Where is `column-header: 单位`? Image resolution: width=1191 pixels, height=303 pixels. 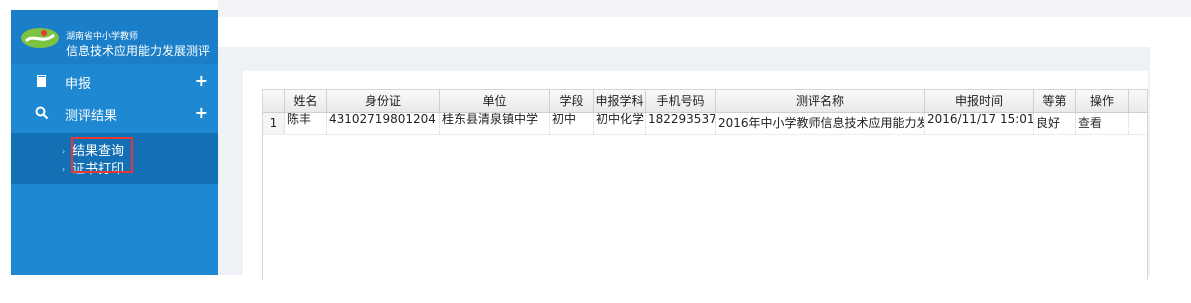
column-header: 单位 is located at coordinates (495, 101).